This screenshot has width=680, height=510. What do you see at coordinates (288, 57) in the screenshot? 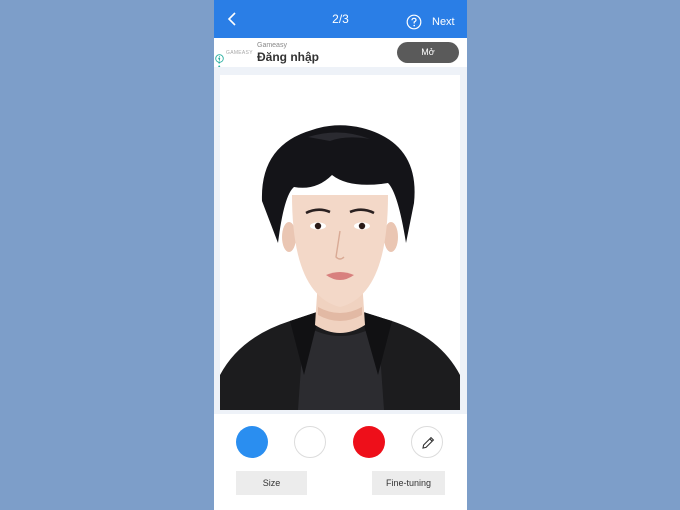
I see `ad-title: Đăng nhập` at bounding box center [288, 57].